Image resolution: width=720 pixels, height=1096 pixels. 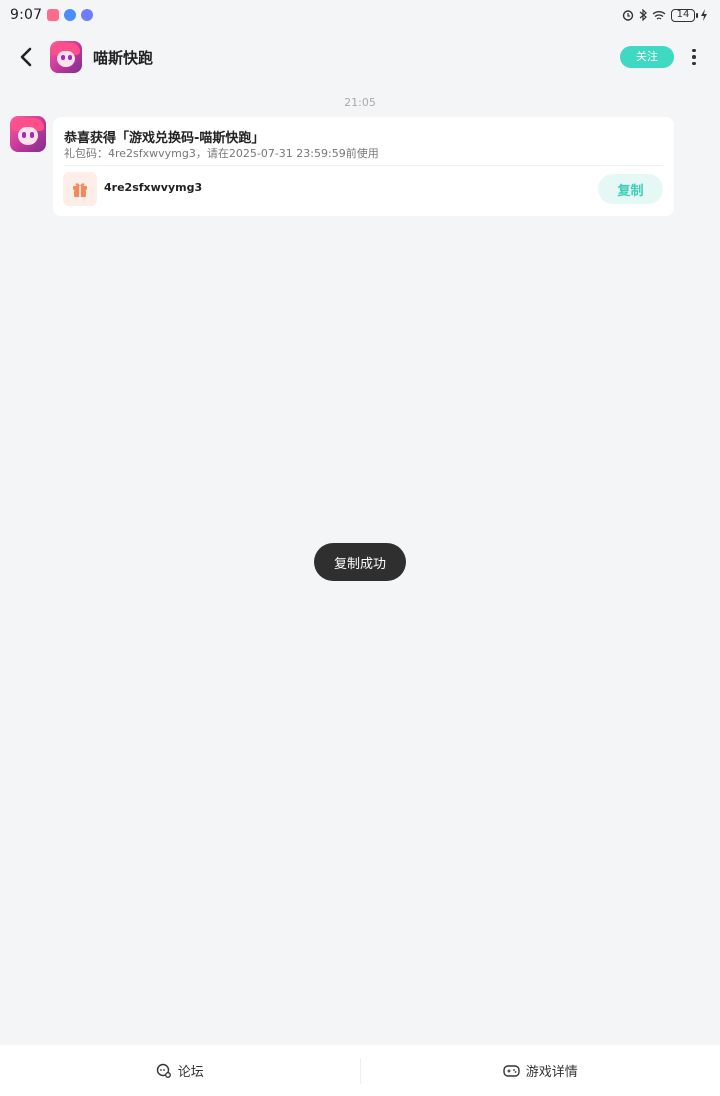 I want to click on tab-game-details: 游戏详情, so click(x=540, y=1070).